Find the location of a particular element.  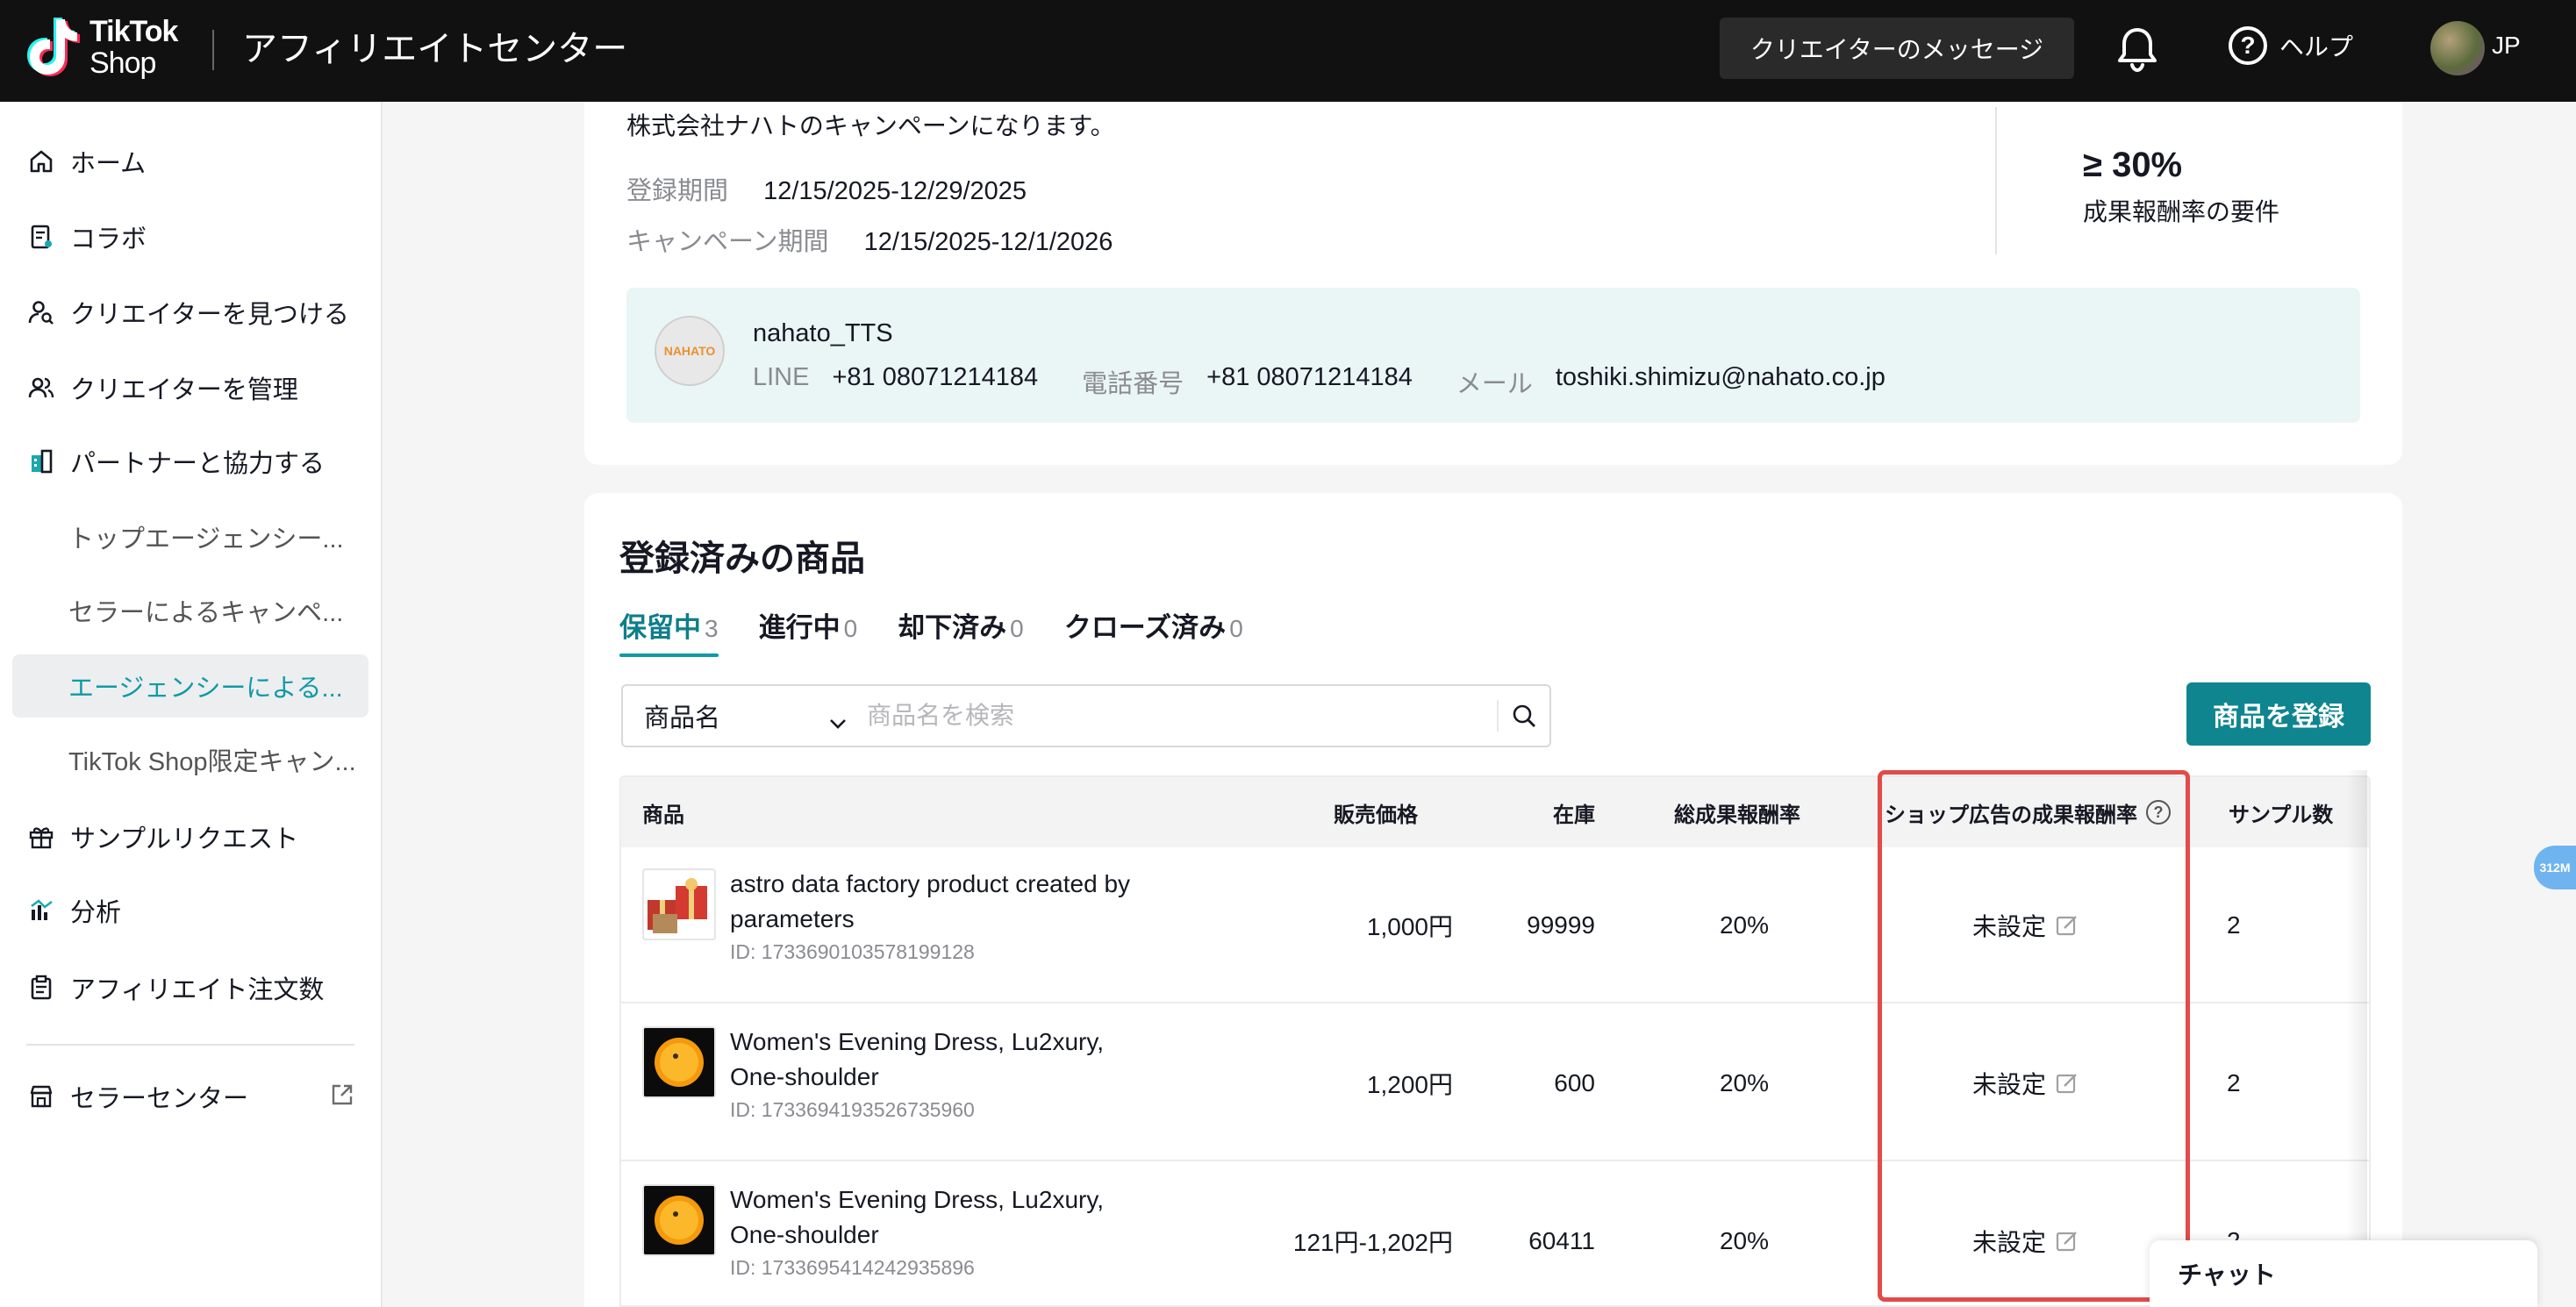

campaign-period-value: 12/15/2025-12/1/2026 is located at coordinates (988, 242).